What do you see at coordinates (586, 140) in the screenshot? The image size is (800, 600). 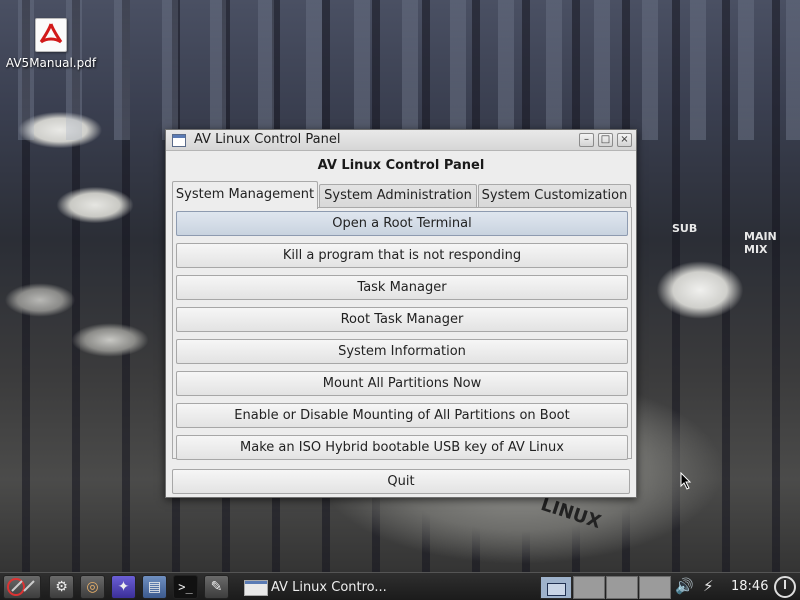 I see `minimize-button: –` at bounding box center [586, 140].